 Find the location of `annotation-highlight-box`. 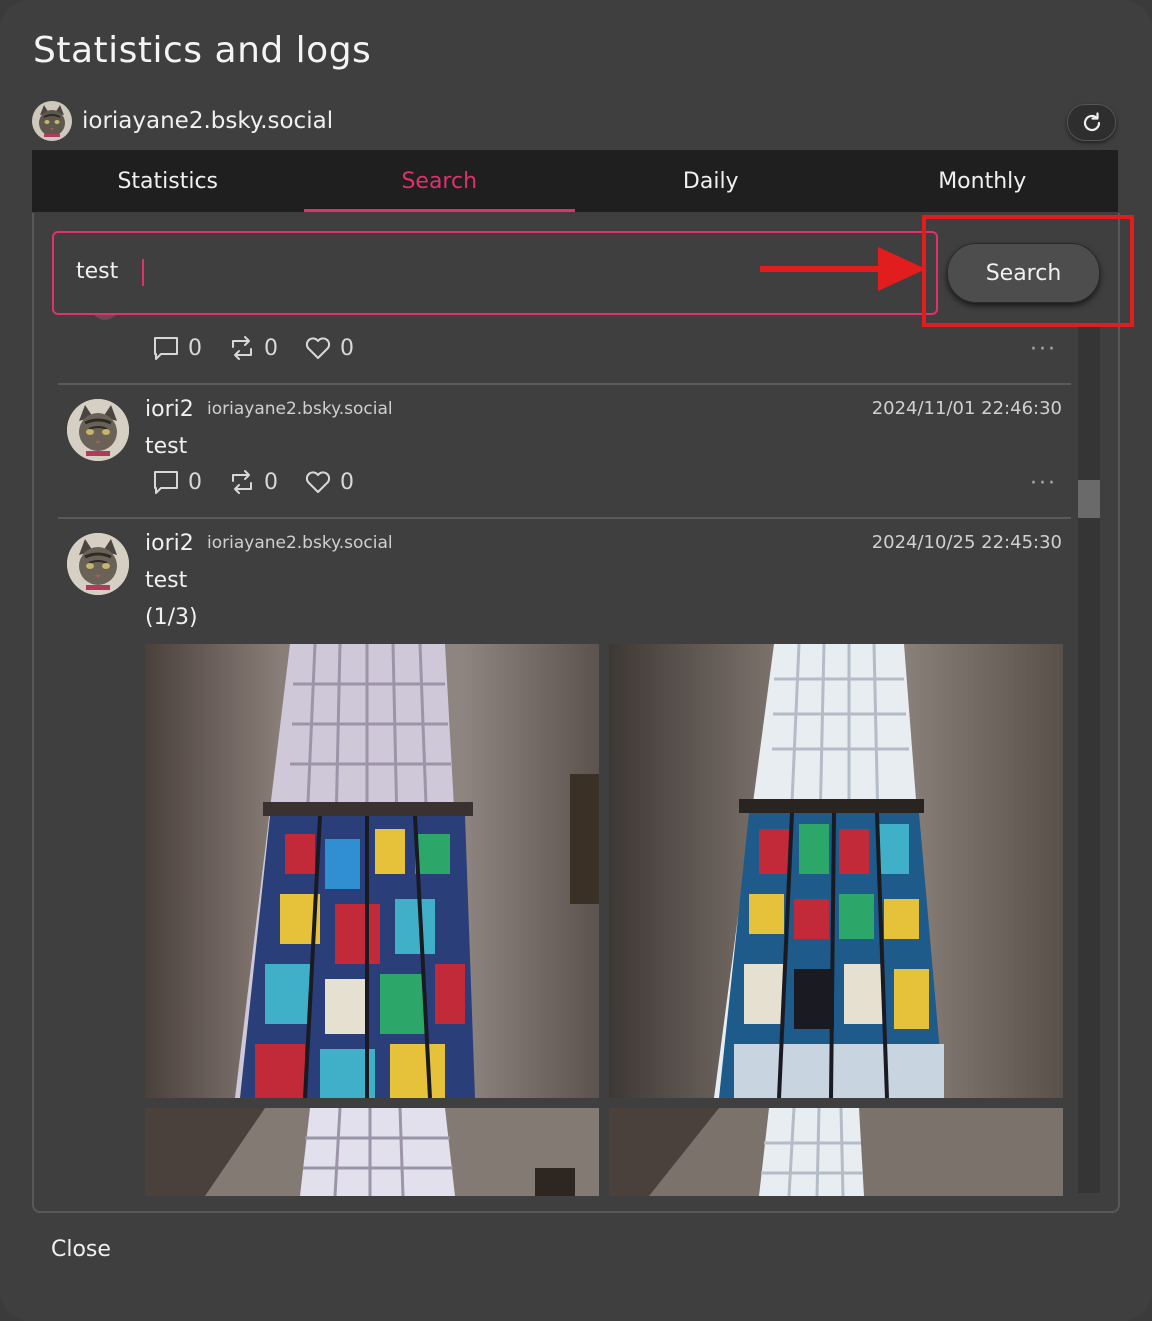

annotation-highlight-box is located at coordinates (1028, 271).